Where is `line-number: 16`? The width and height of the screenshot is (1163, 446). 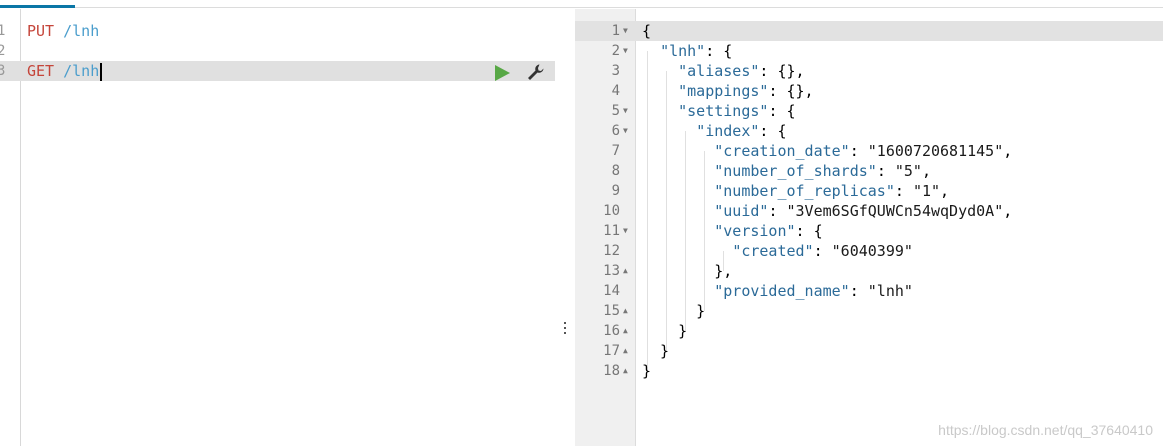
line-number: 16 is located at coordinates (611, 331).